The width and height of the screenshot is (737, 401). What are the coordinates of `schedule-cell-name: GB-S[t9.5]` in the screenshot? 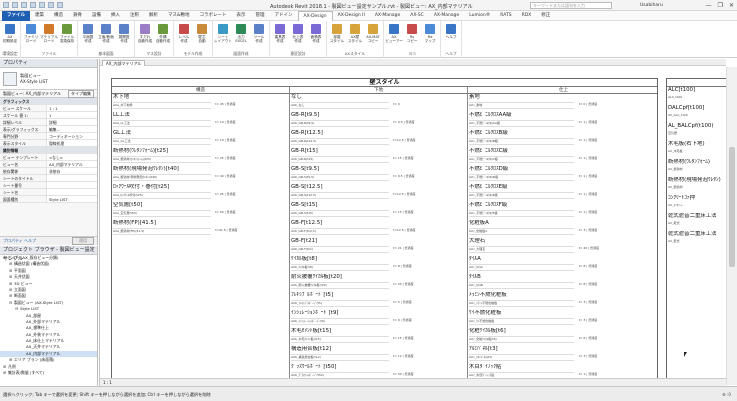 It's located at (378, 169).